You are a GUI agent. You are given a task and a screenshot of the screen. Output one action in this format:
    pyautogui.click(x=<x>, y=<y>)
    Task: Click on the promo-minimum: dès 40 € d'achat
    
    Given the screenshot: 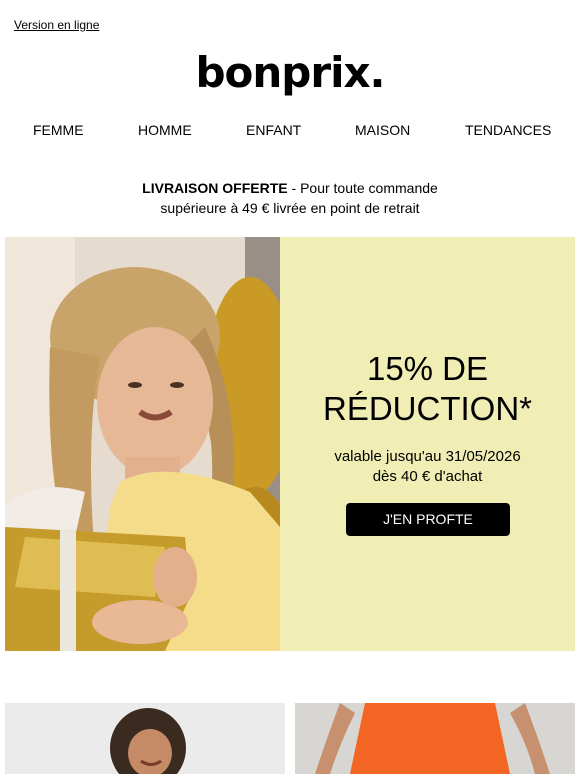 What is the action you would take?
    pyautogui.click(x=427, y=476)
    